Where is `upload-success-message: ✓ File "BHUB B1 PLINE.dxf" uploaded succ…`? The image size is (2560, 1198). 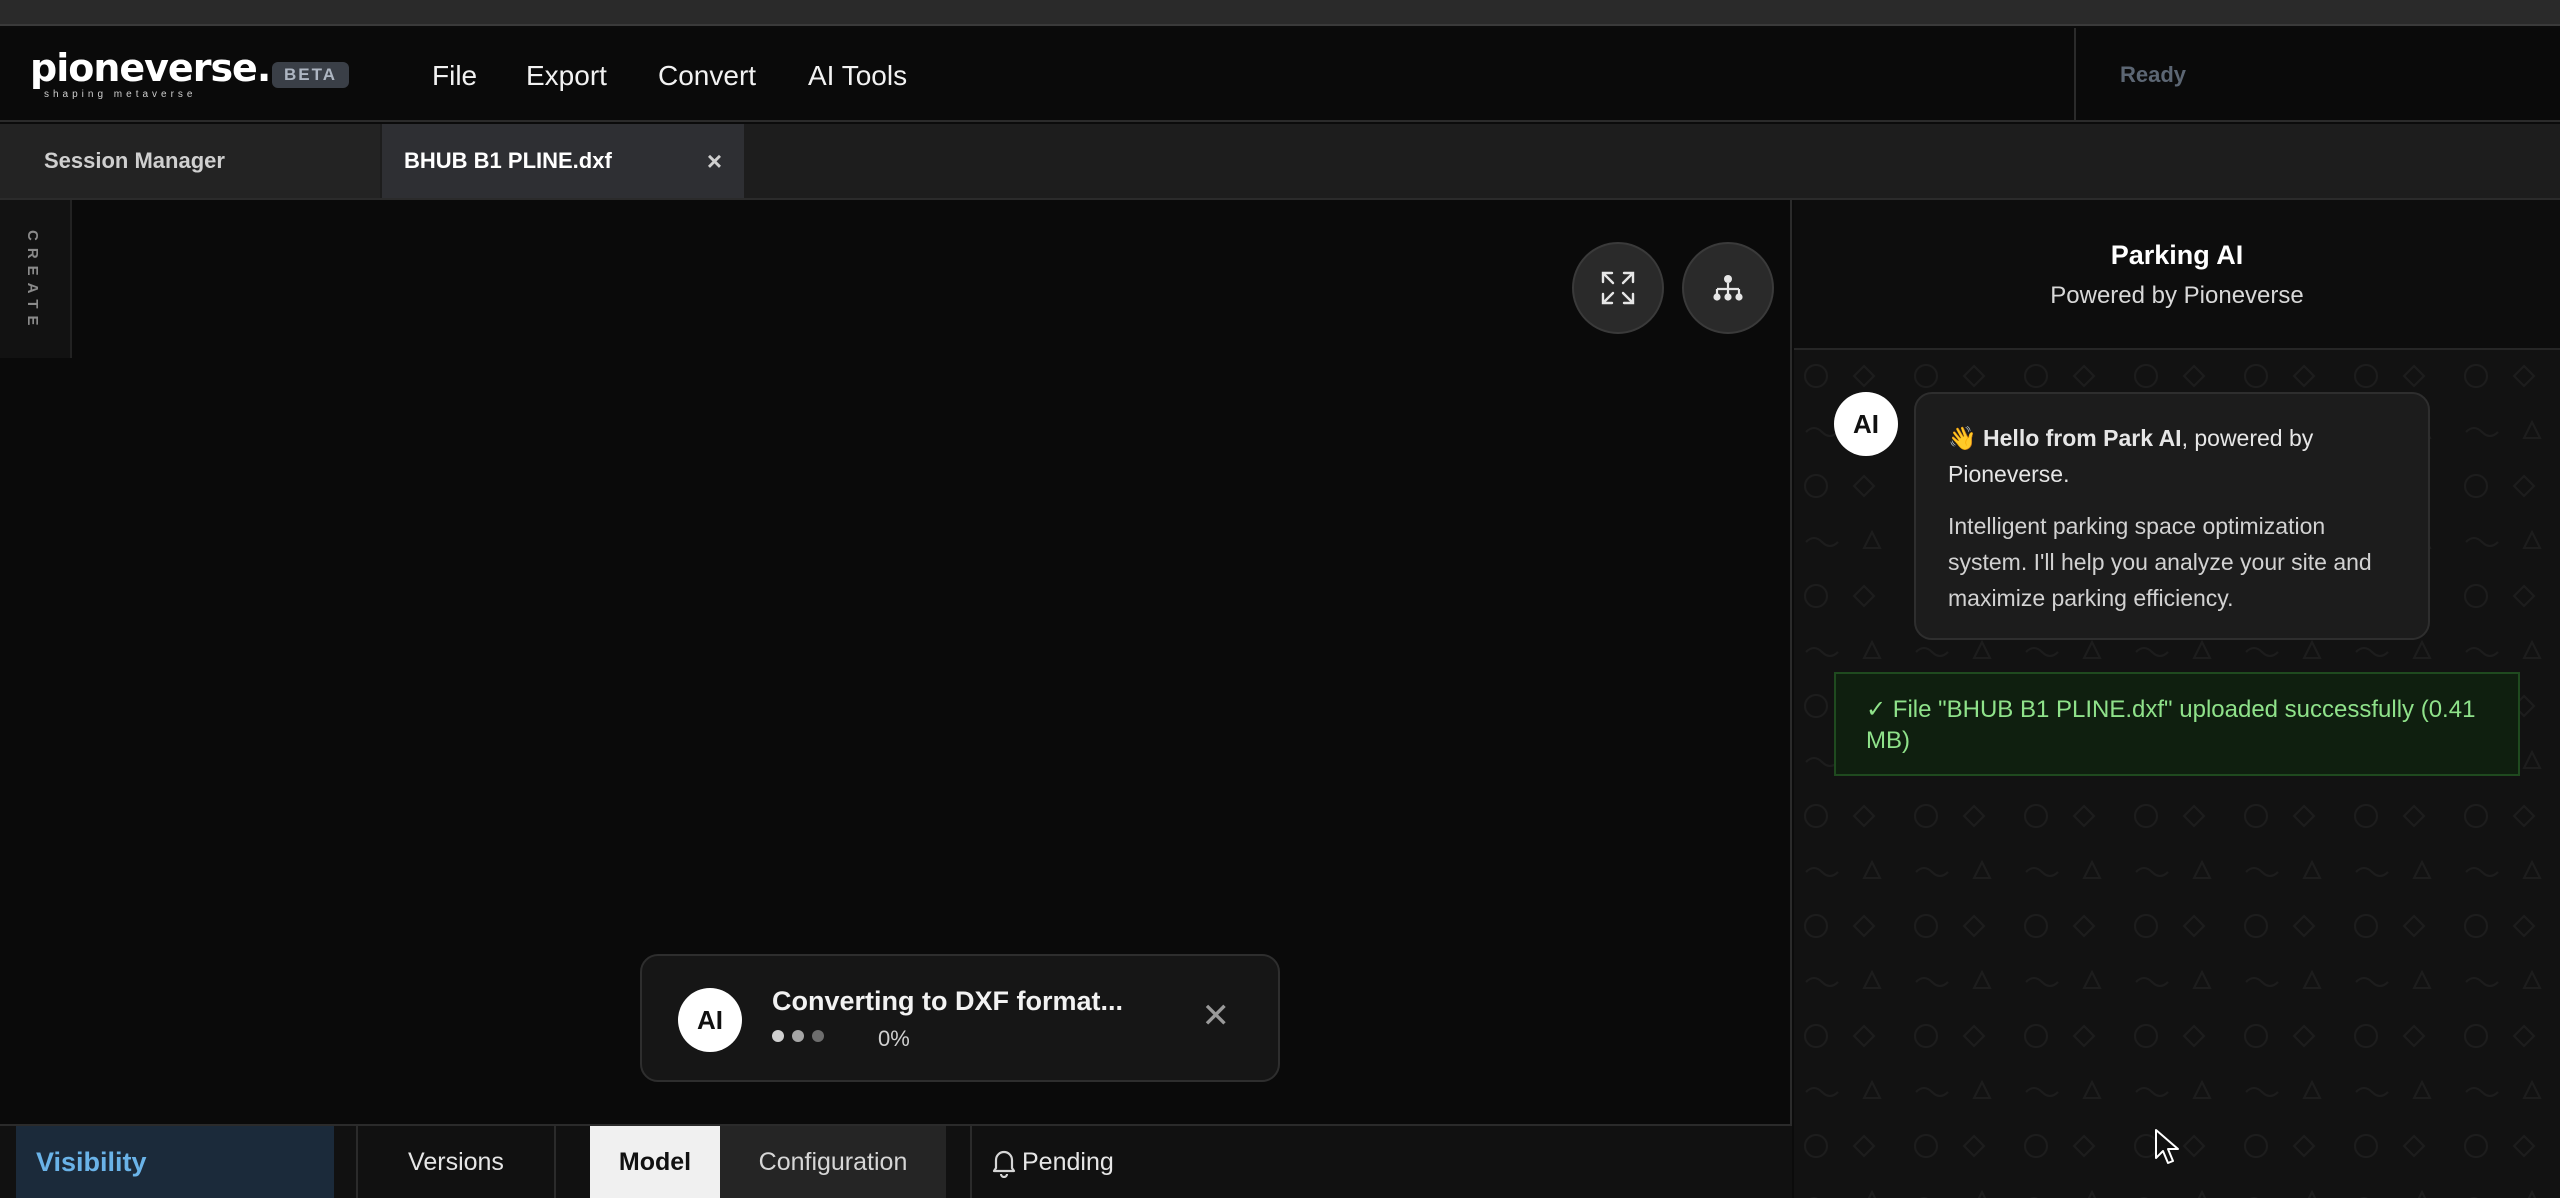
upload-success-message: ✓ File "BHUB B1 PLINE.dxf" uploaded succ… is located at coordinates (2177, 724).